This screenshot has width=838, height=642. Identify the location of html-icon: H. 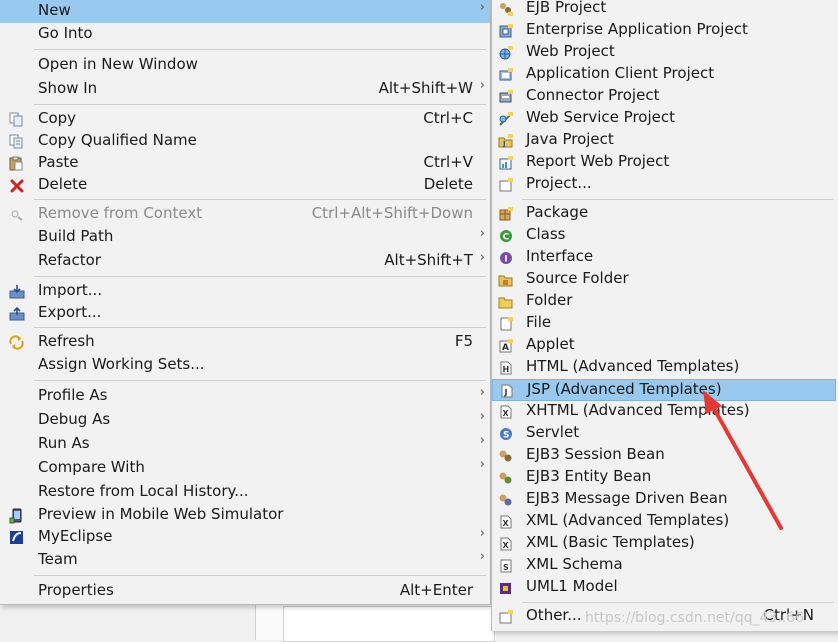
(506, 368).